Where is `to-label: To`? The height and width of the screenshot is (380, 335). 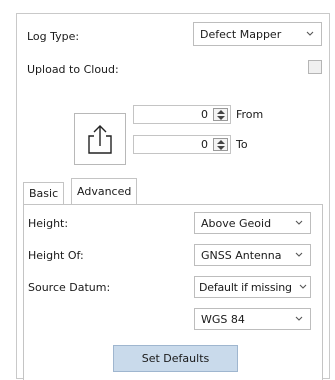
to-label: To is located at coordinates (242, 144).